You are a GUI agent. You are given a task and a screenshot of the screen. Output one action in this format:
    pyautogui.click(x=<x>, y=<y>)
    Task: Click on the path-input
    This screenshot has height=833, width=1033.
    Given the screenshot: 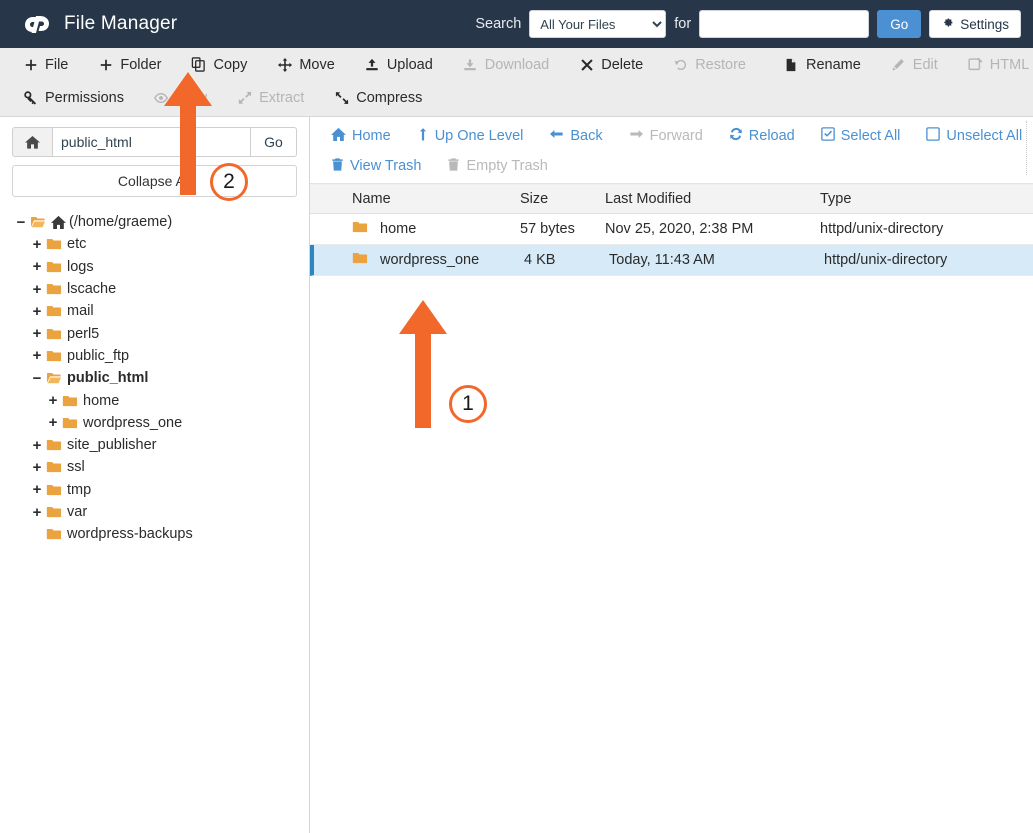 What is the action you would take?
    pyautogui.click(x=151, y=142)
    